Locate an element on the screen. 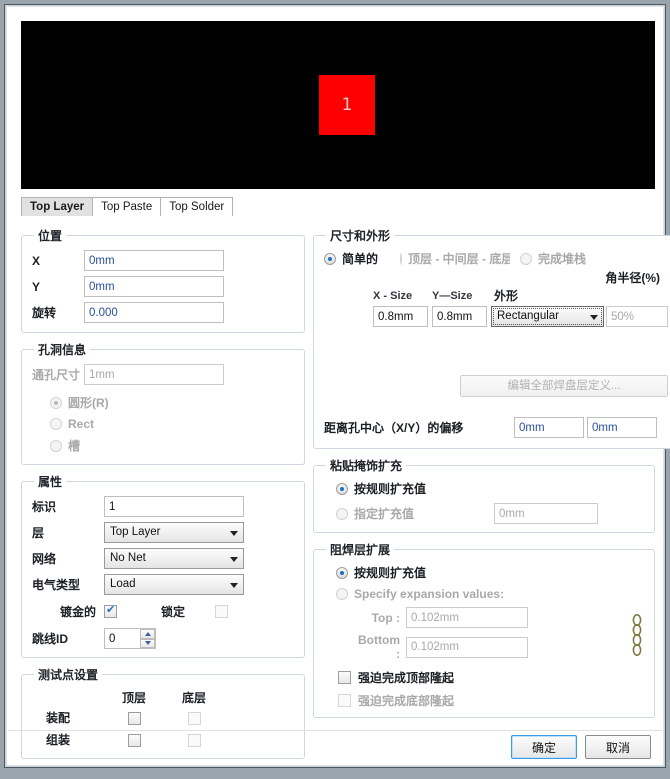 The image size is (670, 779). properties-group: 属性 标识 层 Top Layer 网络 No Net 电气类型 is located at coordinates (163, 565).